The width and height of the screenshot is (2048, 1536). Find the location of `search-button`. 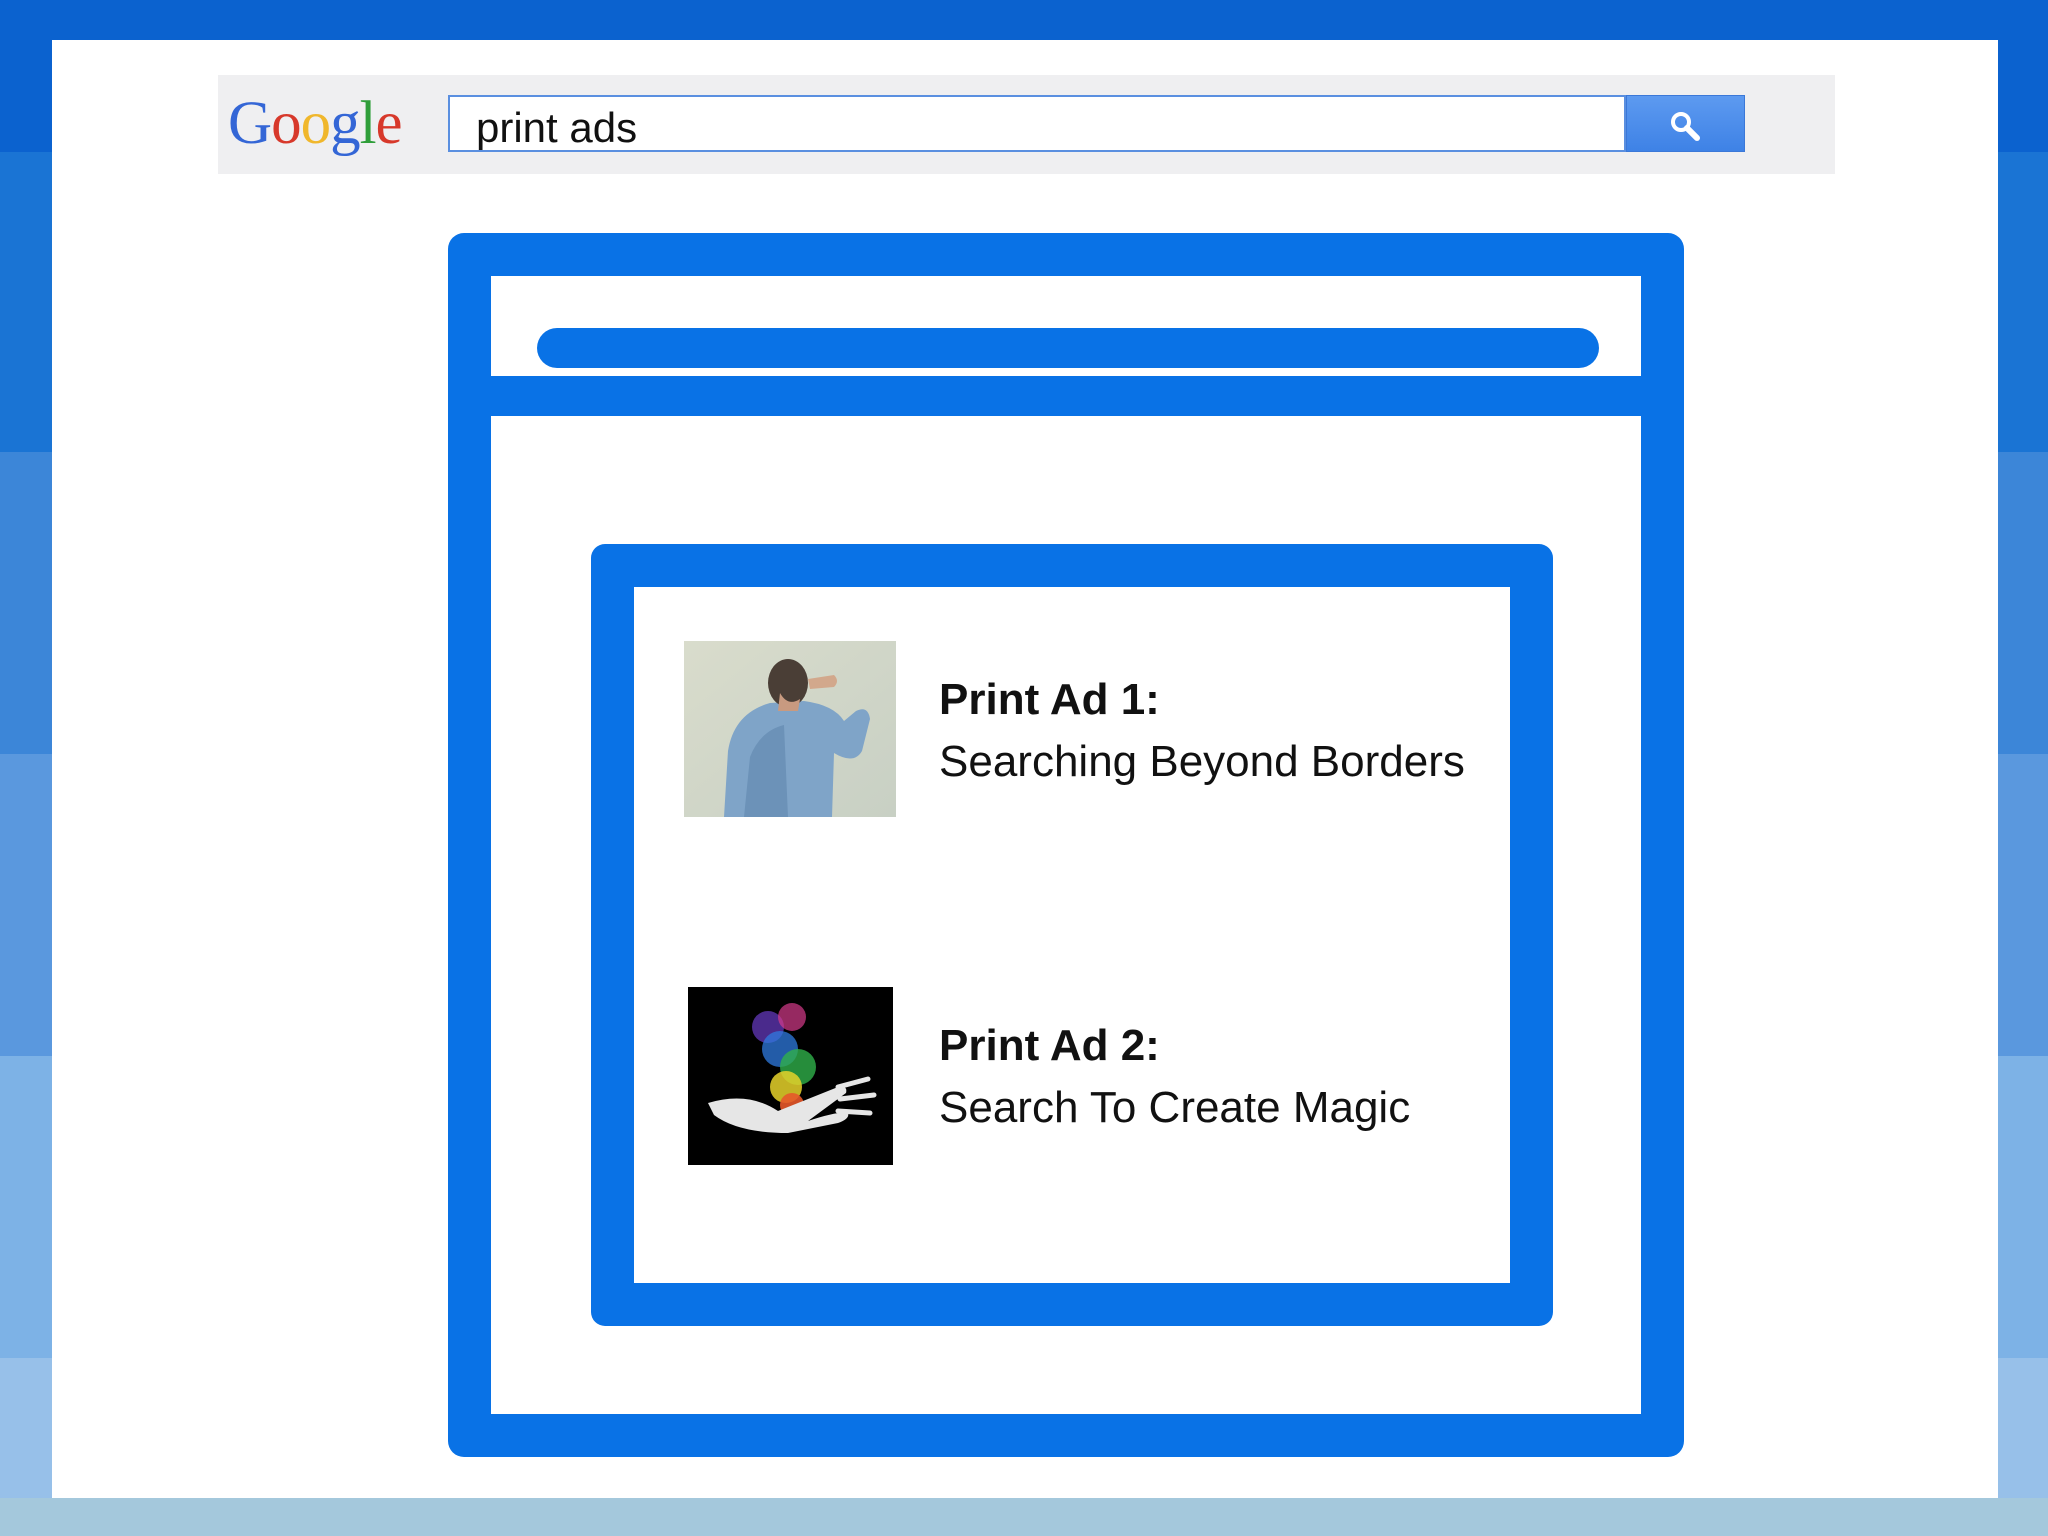

search-button is located at coordinates (1685, 123).